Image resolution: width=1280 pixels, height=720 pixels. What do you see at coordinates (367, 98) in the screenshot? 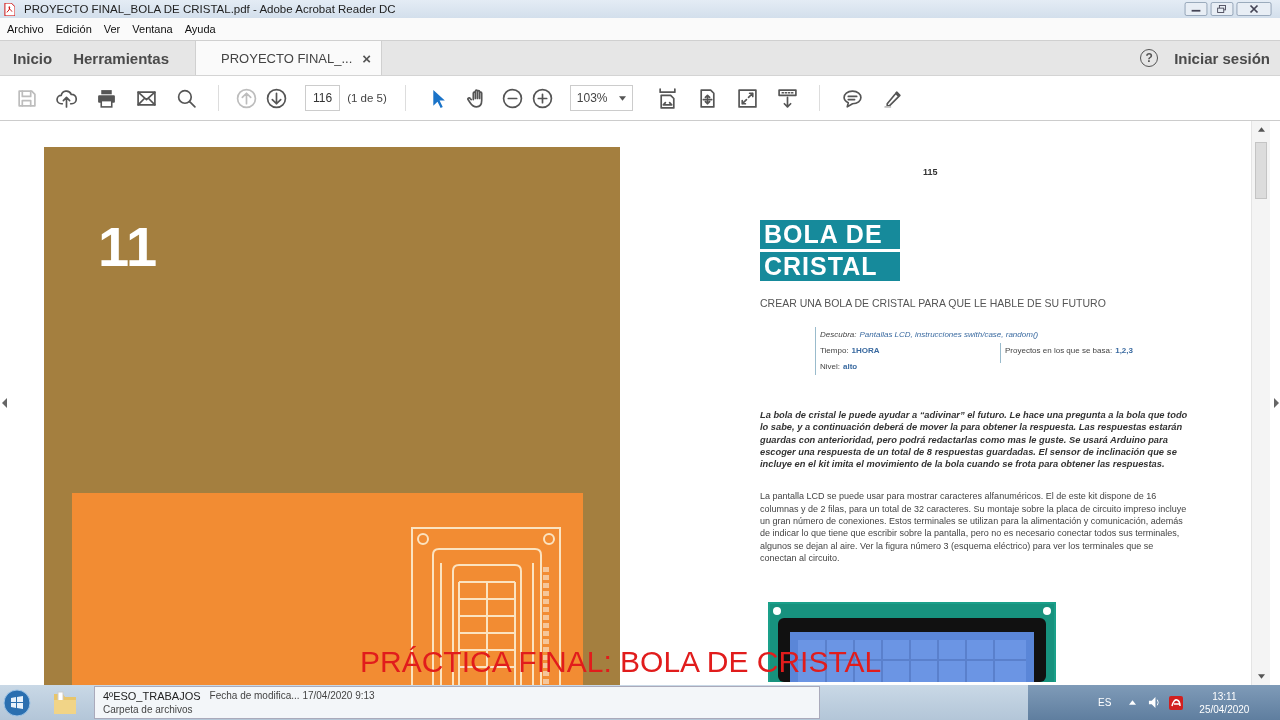
I see `page-count: (1 de 5)` at bounding box center [367, 98].